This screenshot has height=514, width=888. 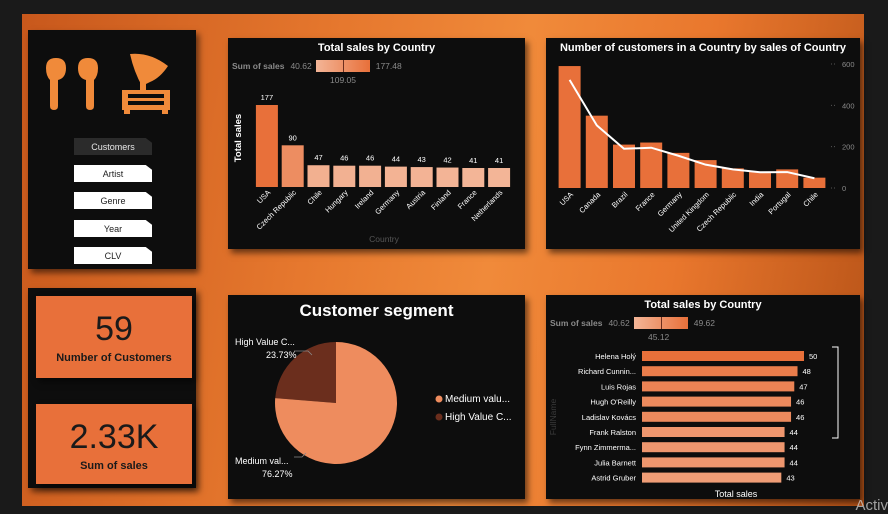 What do you see at coordinates (609, 417) in the screenshot?
I see `y-tick-label: Ladislav Kovács` at bounding box center [609, 417].